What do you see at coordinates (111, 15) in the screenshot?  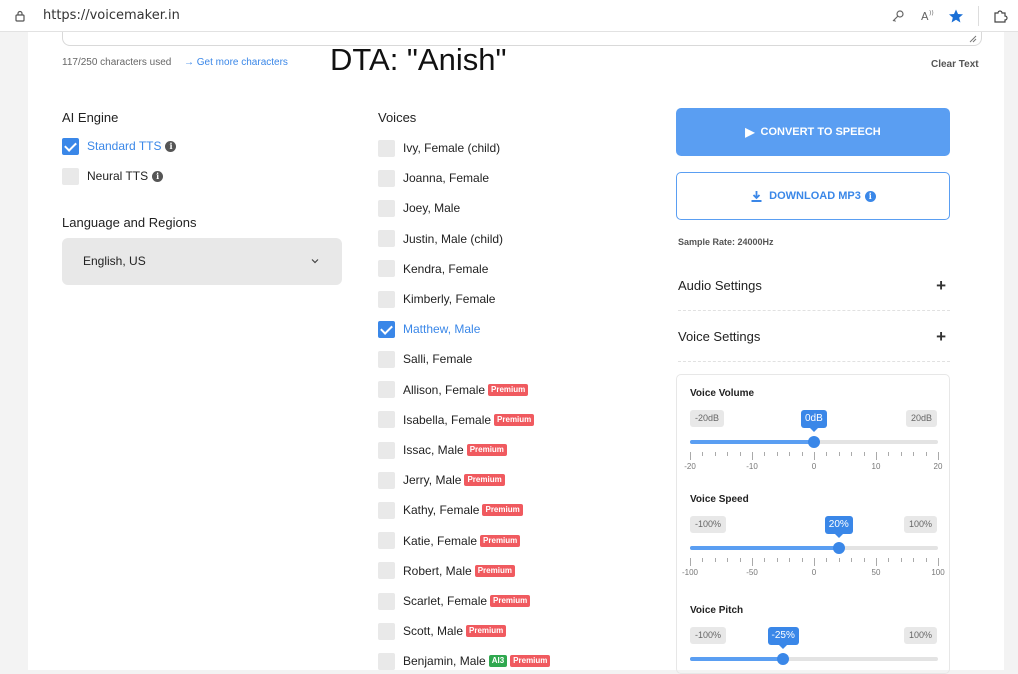 I see `url-text: https://voicemaker.in` at bounding box center [111, 15].